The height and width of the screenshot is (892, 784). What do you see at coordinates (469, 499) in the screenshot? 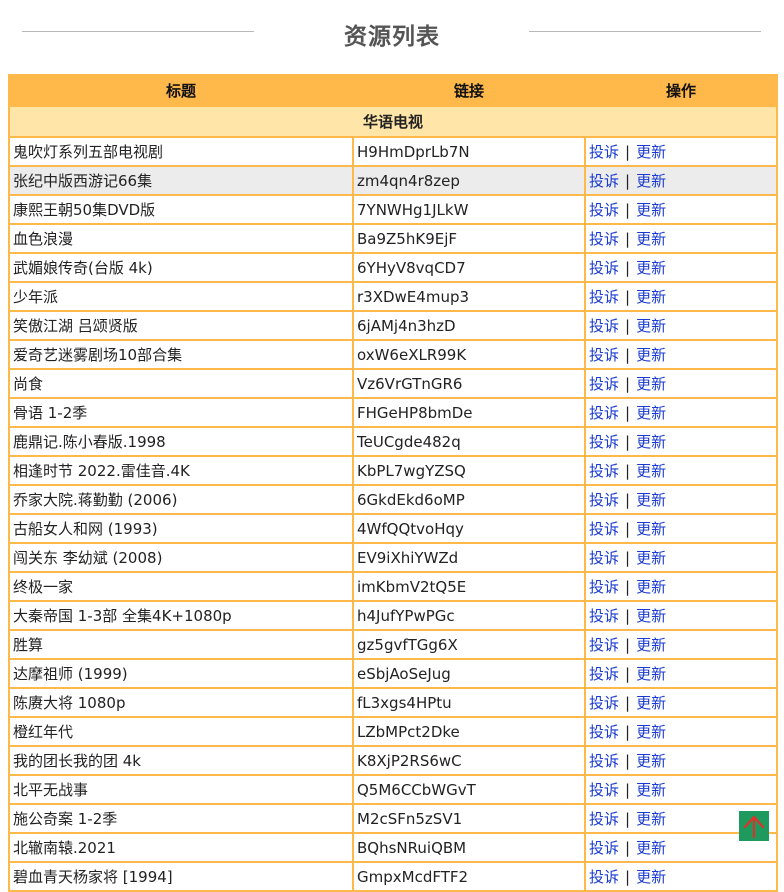
I see `resource-link: 6GkdEkd6oMP` at bounding box center [469, 499].